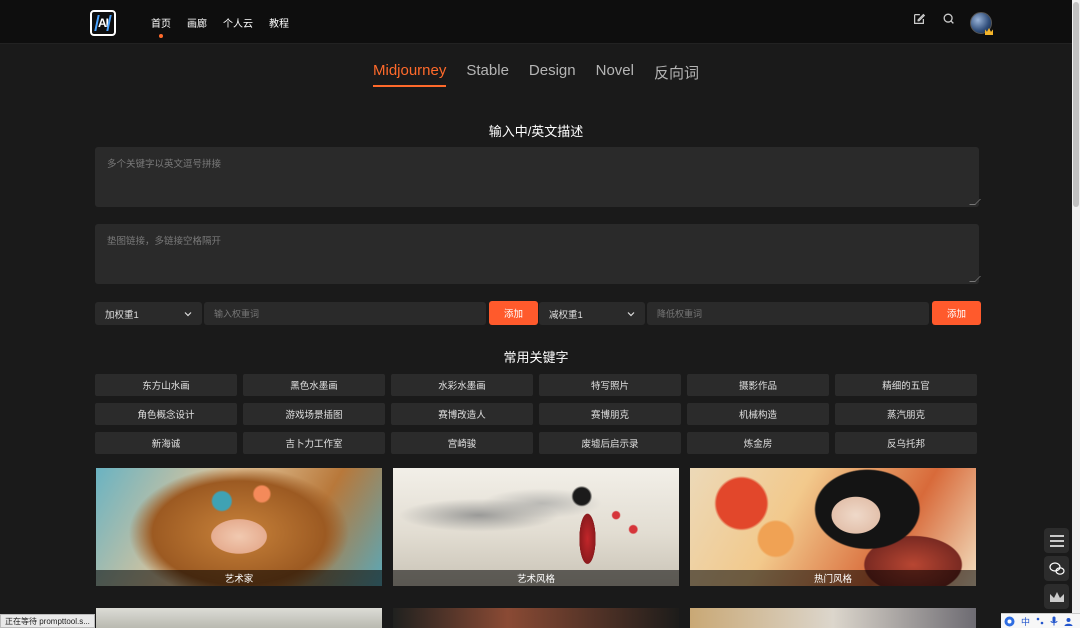 This screenshot has height=628, width=1080. I want to click on keyword-chip: 蒸汽朋克, so click(906, 414).